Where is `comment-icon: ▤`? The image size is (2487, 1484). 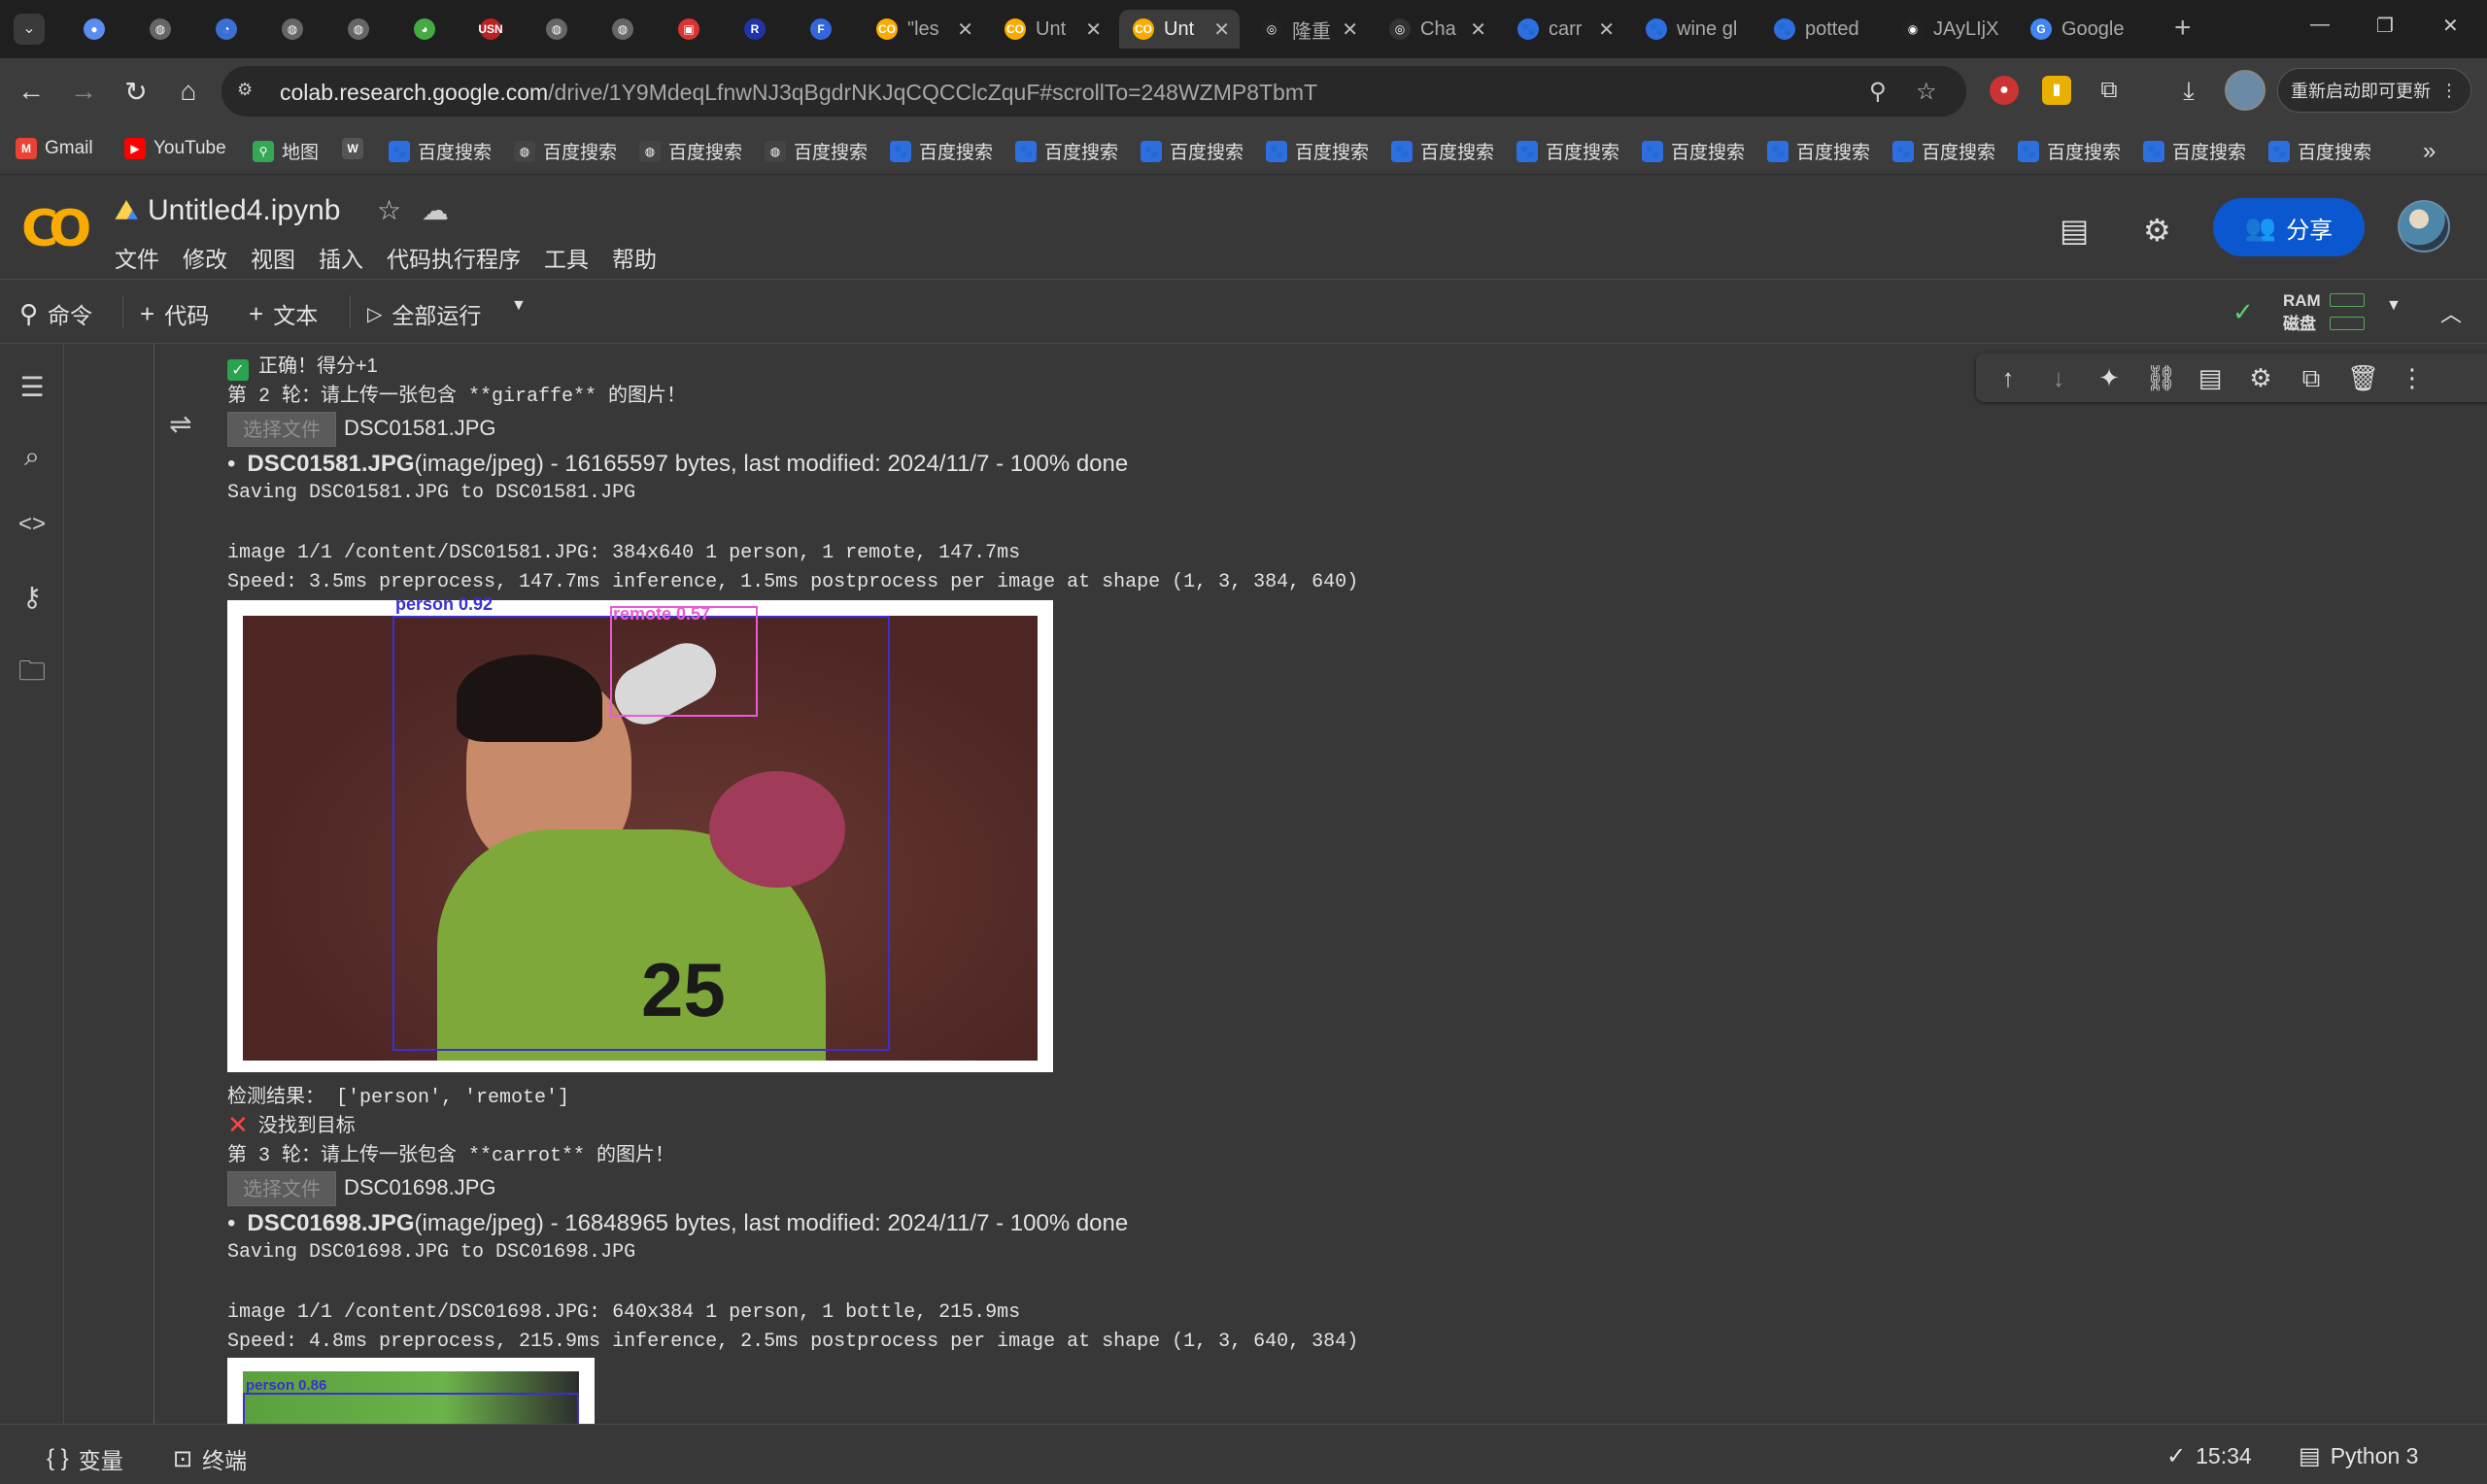
comment-icon: ▤ is located at coordinates (2210, 378).